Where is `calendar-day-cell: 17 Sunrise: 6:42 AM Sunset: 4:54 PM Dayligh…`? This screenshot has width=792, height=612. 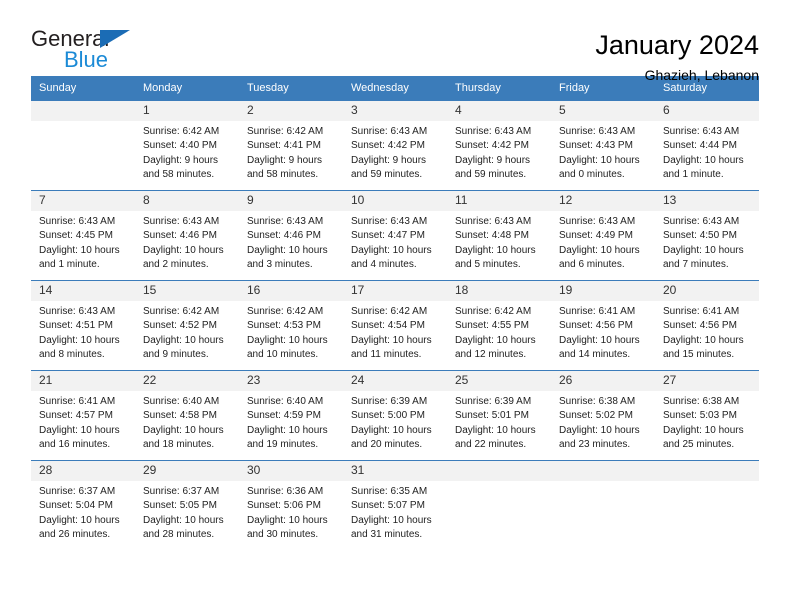
calendar-day-cell: 17 Sunrise: 6:42 AM Sunset: 4:54 PM Dayligh… is located at coordinates (395, 325).